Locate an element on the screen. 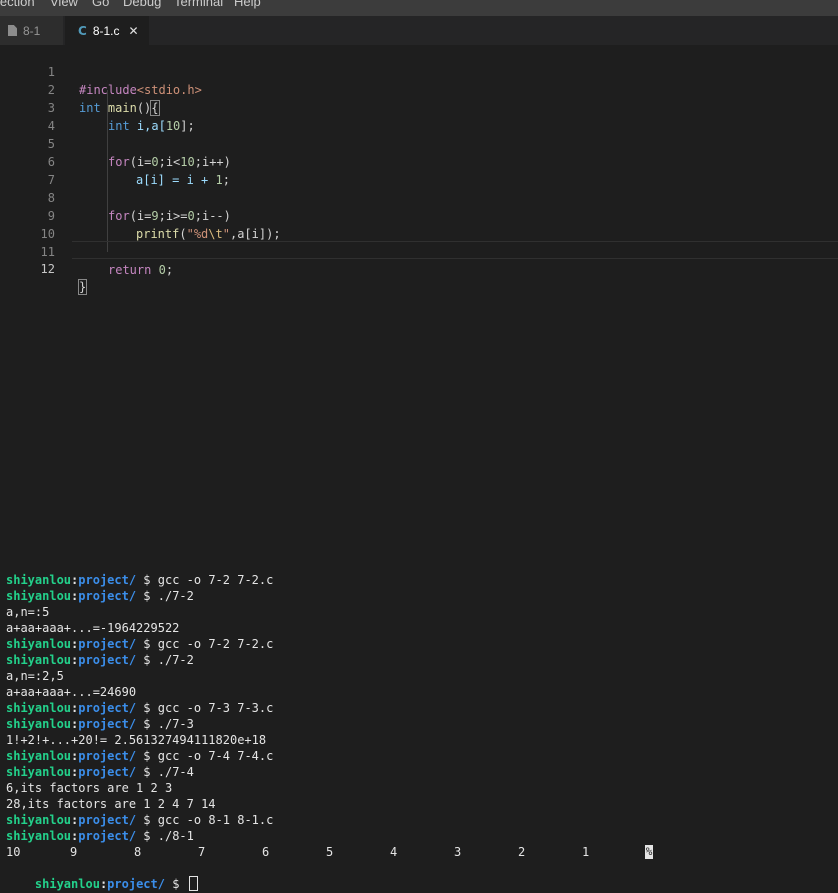 The height and width of the screenshot is (893, 838). terminal-output-line: 28,its factors are 1 2 4 7 14 is located at coordinates (111, 804).